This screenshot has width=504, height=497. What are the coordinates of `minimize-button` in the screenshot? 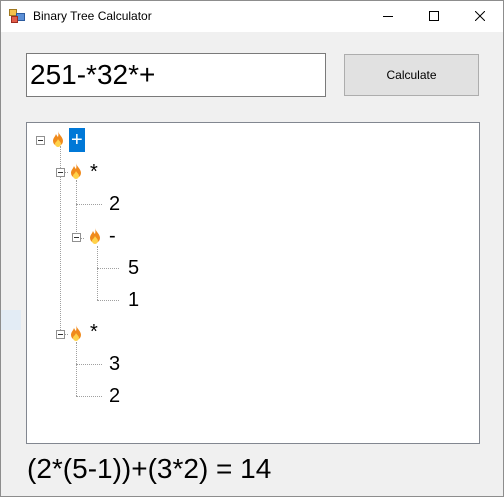 It's located at (388, 16).